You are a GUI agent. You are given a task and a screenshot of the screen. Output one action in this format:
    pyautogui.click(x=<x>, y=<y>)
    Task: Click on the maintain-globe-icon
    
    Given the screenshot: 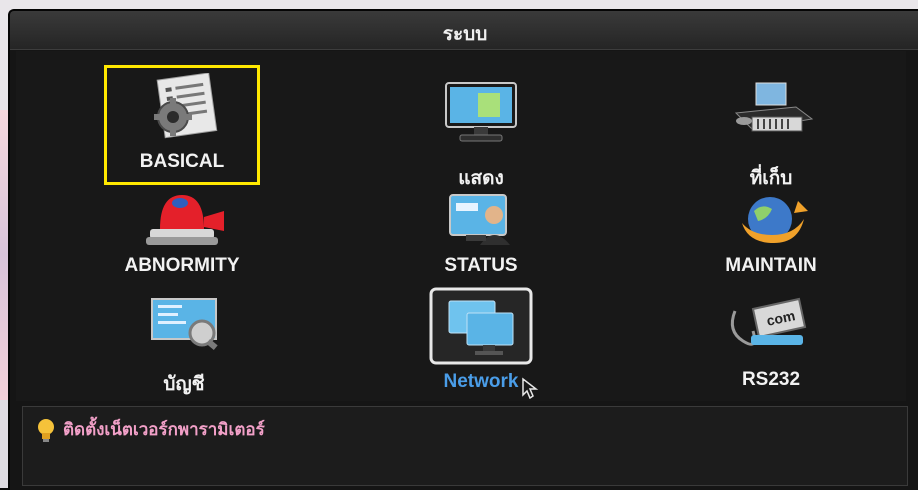 What is the action you would take?
    pyautogui.click(x=771, y=219)
    